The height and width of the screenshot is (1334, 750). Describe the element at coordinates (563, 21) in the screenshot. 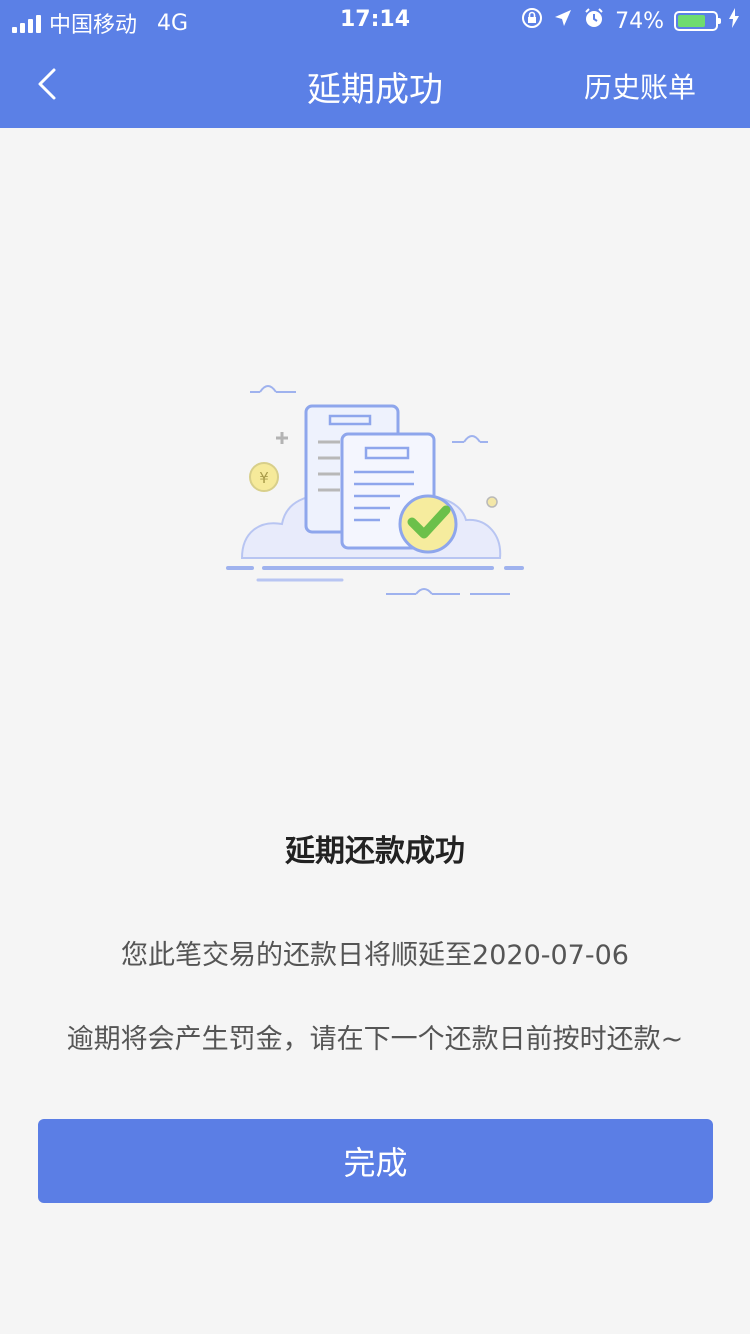

I see `location-icon` at that location.